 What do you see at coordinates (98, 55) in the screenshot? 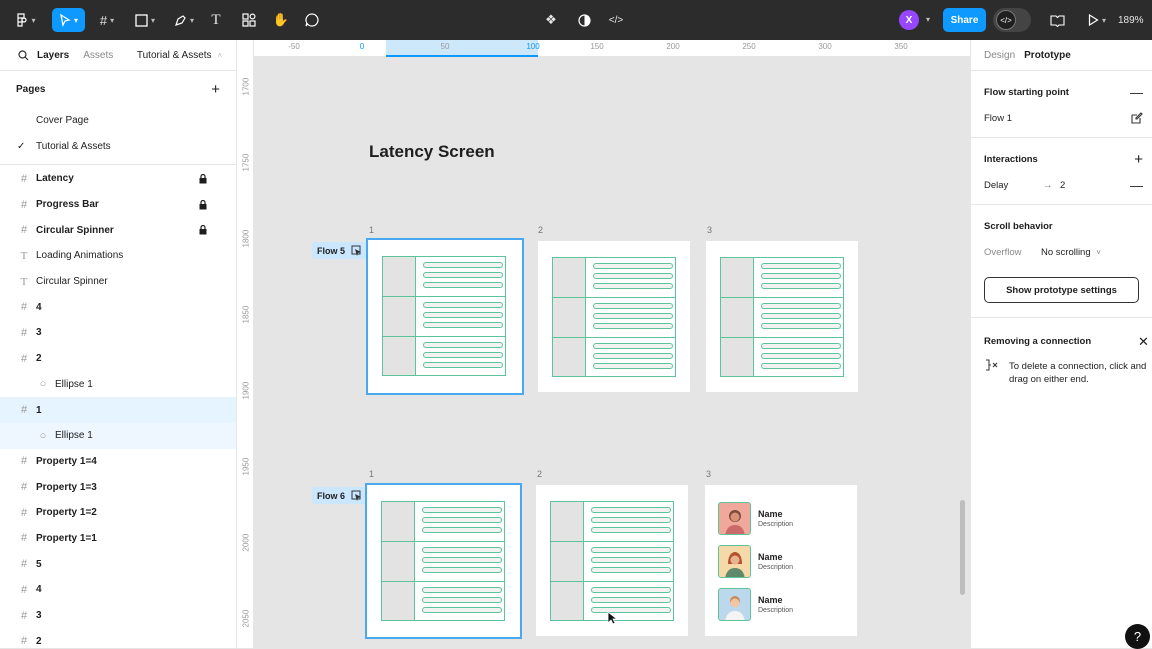
I see `tab-assets: Assets` at bounding box center [98, 55].